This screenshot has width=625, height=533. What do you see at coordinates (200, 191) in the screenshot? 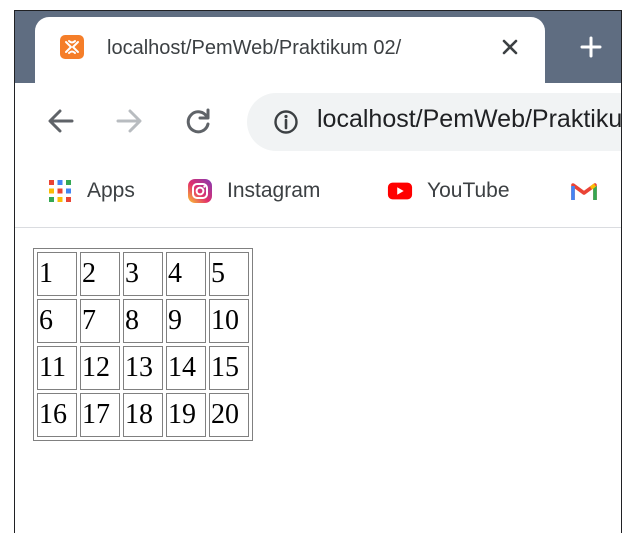
I see `instagram-icon` at bounding box center [200, 191].